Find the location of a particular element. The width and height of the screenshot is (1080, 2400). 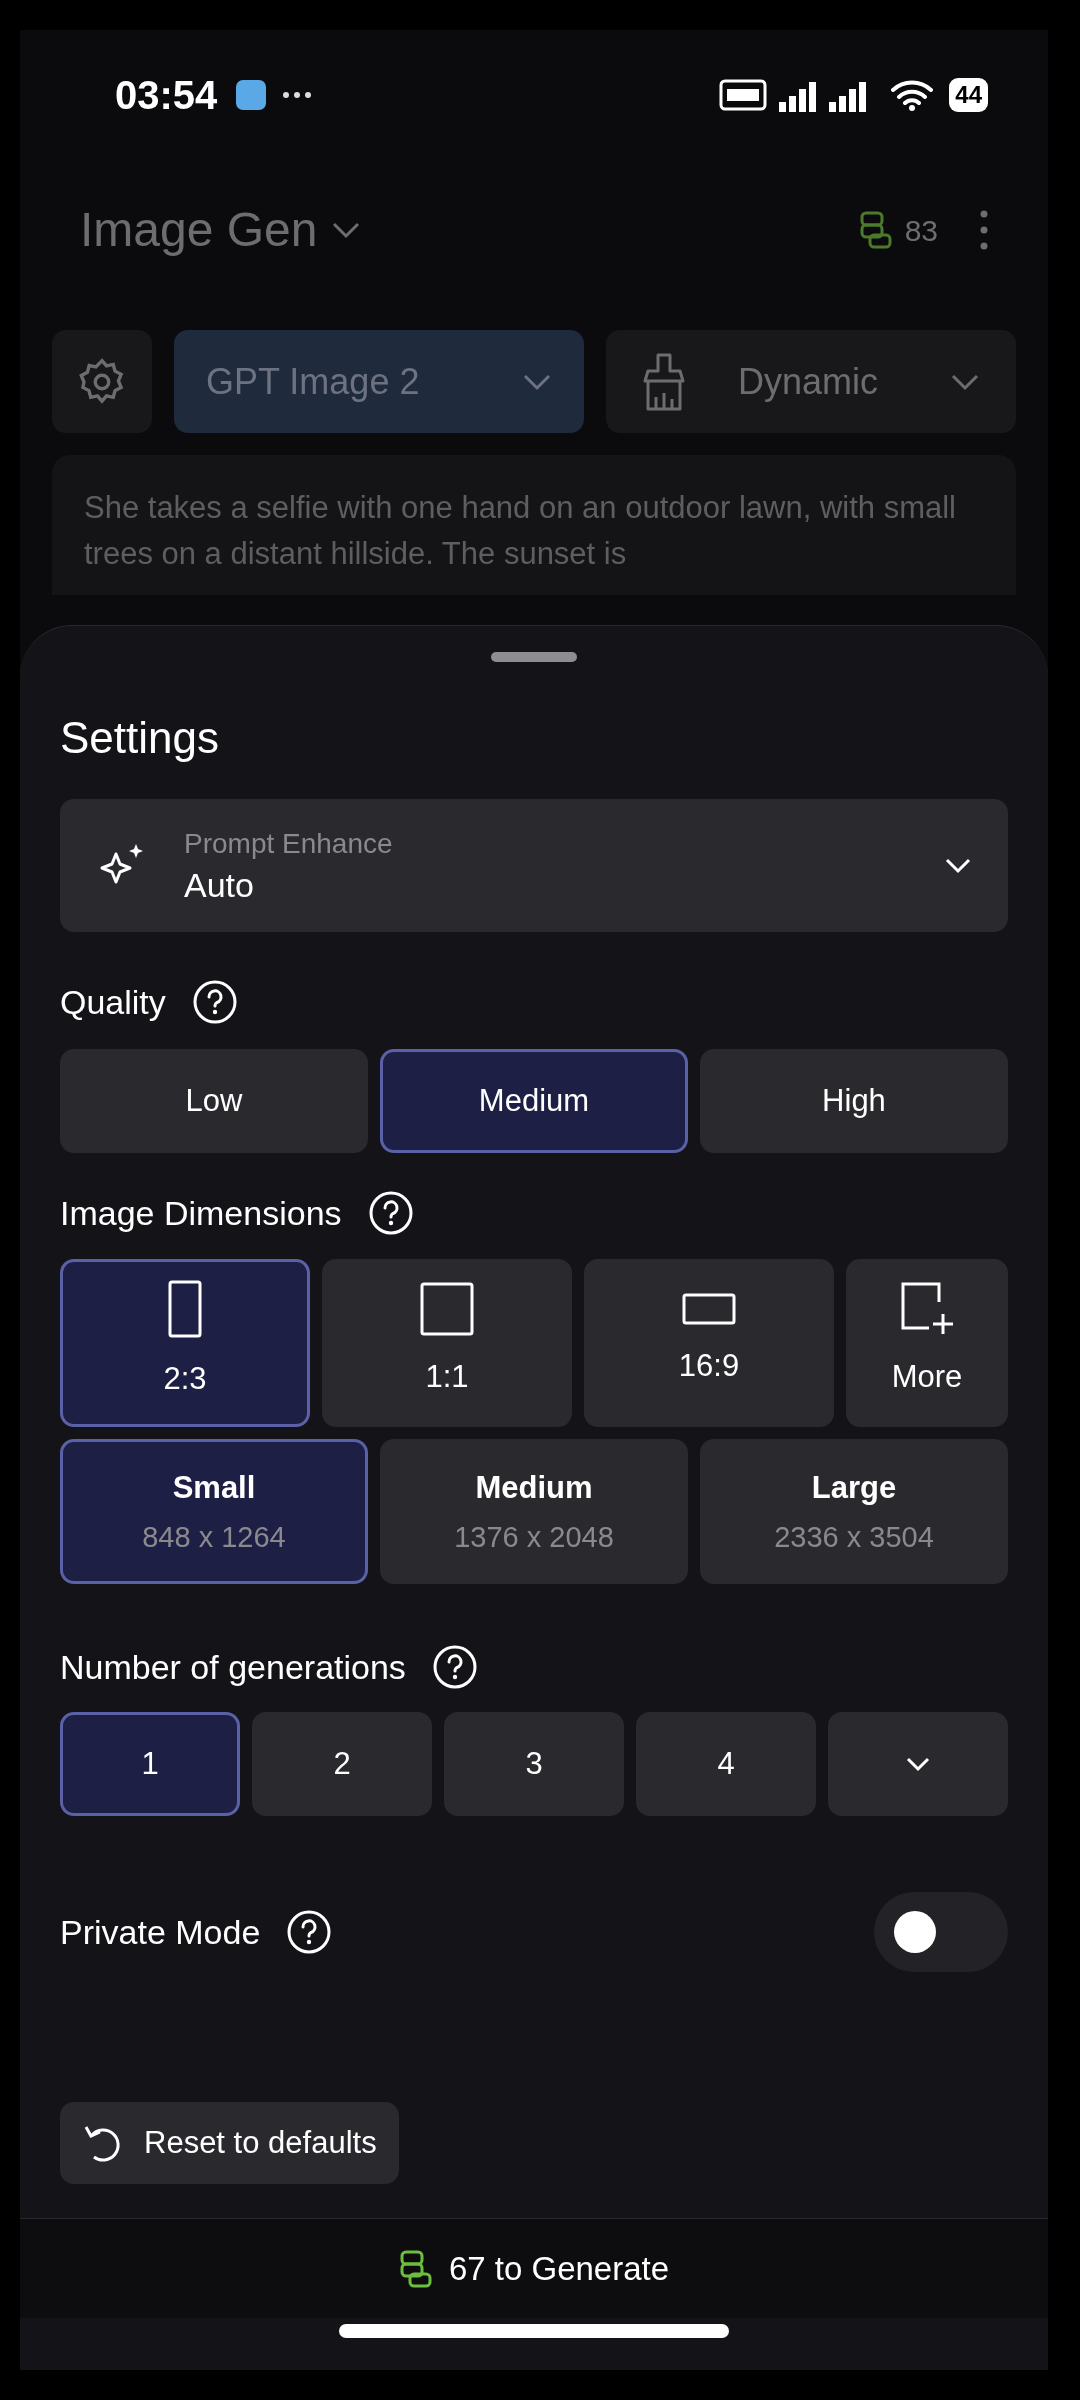

field-value: Auto is located at coordinates (219, 885).